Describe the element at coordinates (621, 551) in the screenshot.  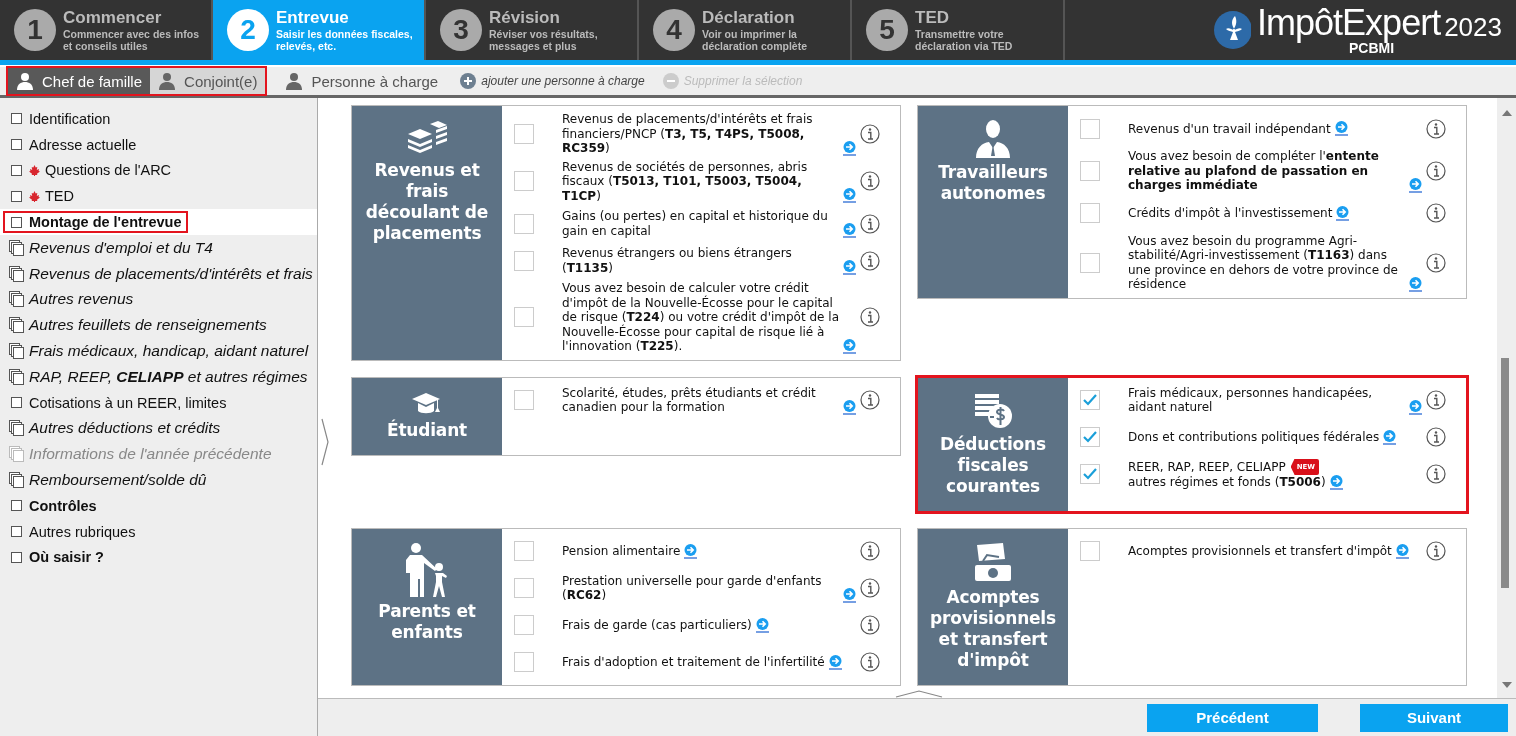
I see `option-label: Pension alimentaire` at that location.